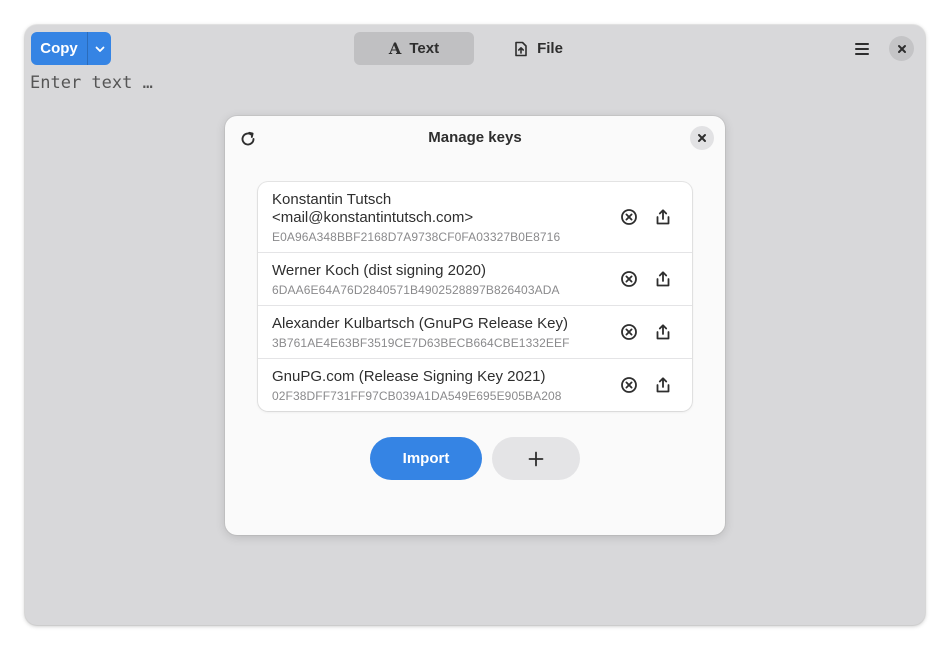  What do you see at coordinates (424, 48) in the screenshot?
I see `tab-text-label: Text` at bounding box center [424, 48].